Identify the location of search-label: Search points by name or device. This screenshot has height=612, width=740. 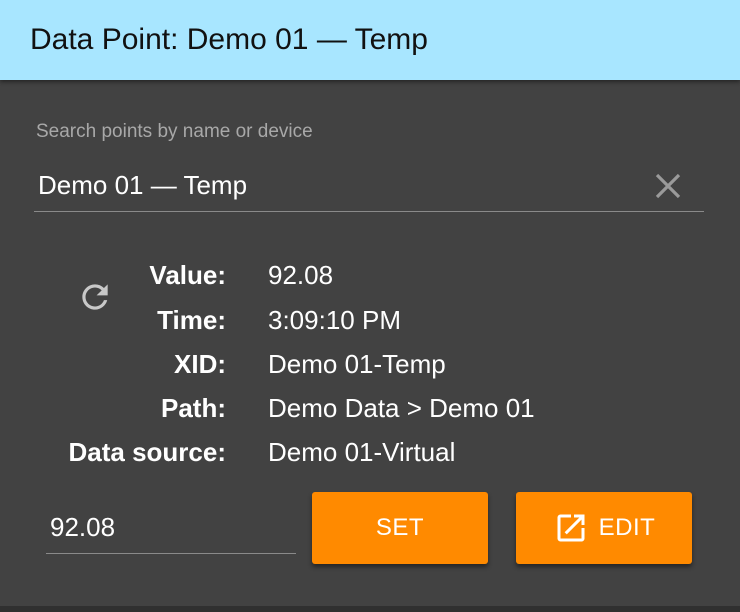
(174, 131).